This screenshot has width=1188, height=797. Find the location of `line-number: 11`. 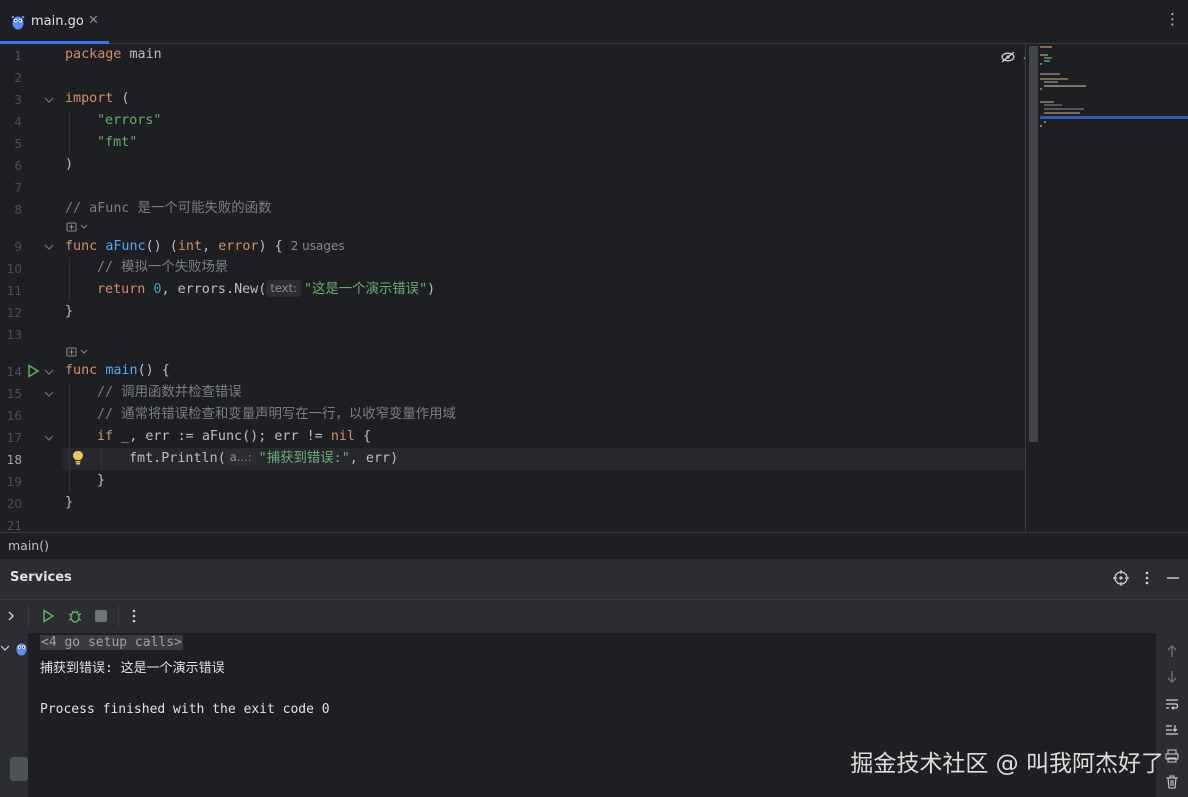

line-number: 11 is located at coordinates (14, 291).